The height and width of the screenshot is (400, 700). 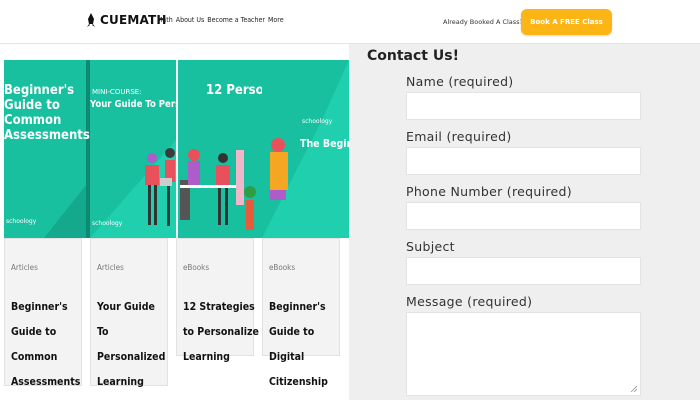 I want to click on name-label: Name (required), so click(x=460, y=81).